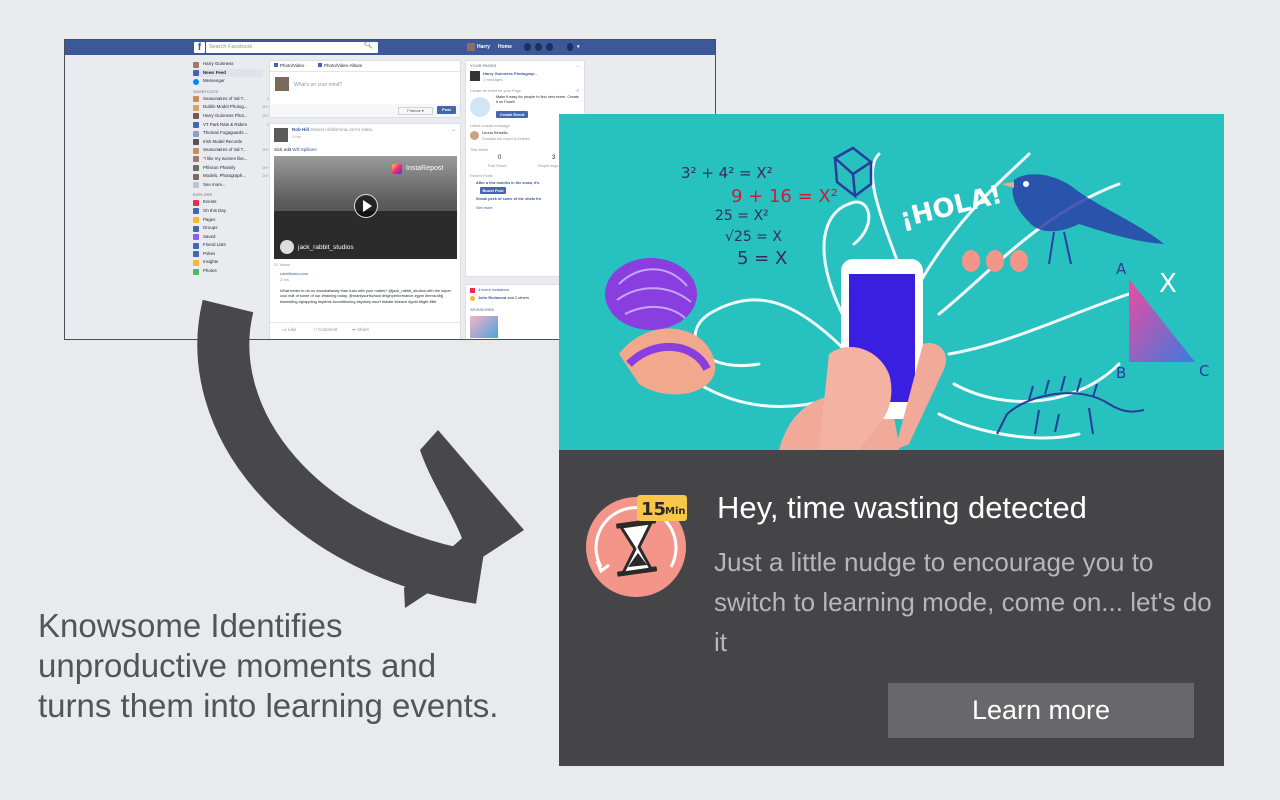  Describe the element at coordinates (727, 173) in the screenshot. I see `math-line-1: 3² + 4² = X²` at that location.